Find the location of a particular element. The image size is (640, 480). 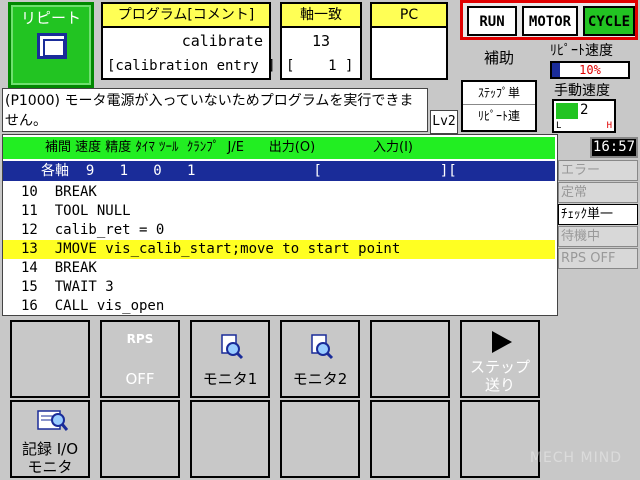

monitor2-label: モニタ2 is located at coordinates (320, 379).